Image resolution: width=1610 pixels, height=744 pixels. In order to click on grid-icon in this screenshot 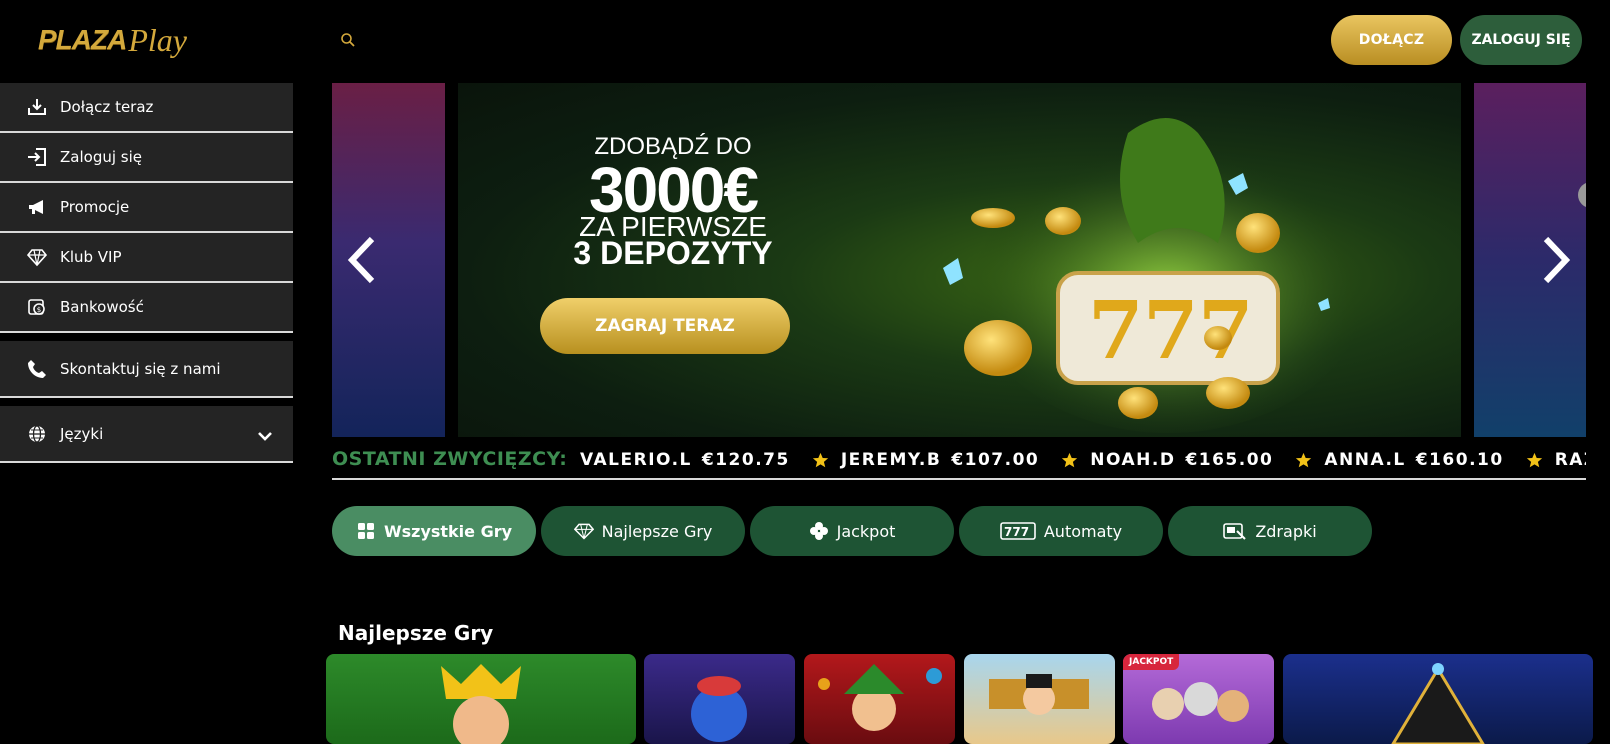, I will do `click(365, 531)`.